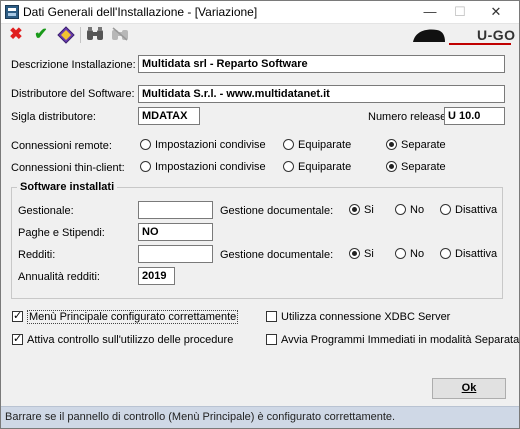 The image size is (520, 429). I want to click on thin-equiparate-radio: Equiparate, so click(317, 167).